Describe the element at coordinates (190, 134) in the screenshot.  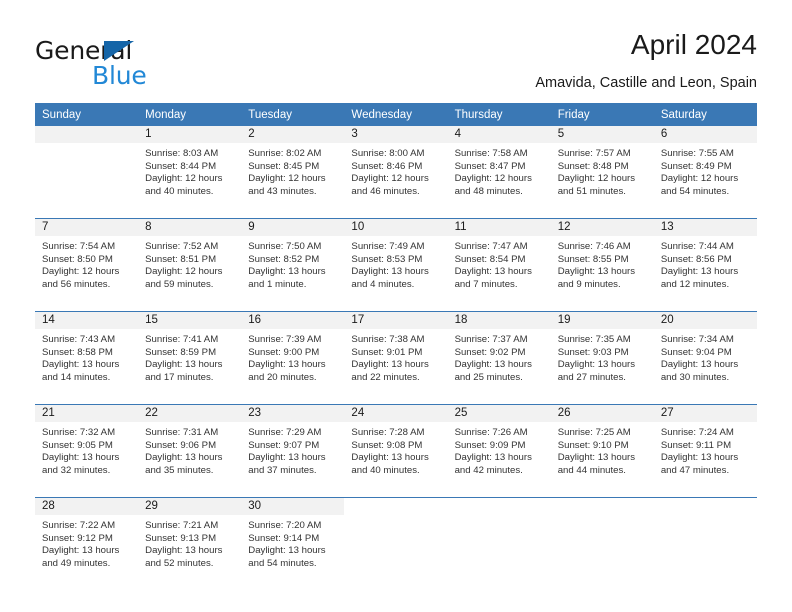
I see `day-number: 1` at that location.